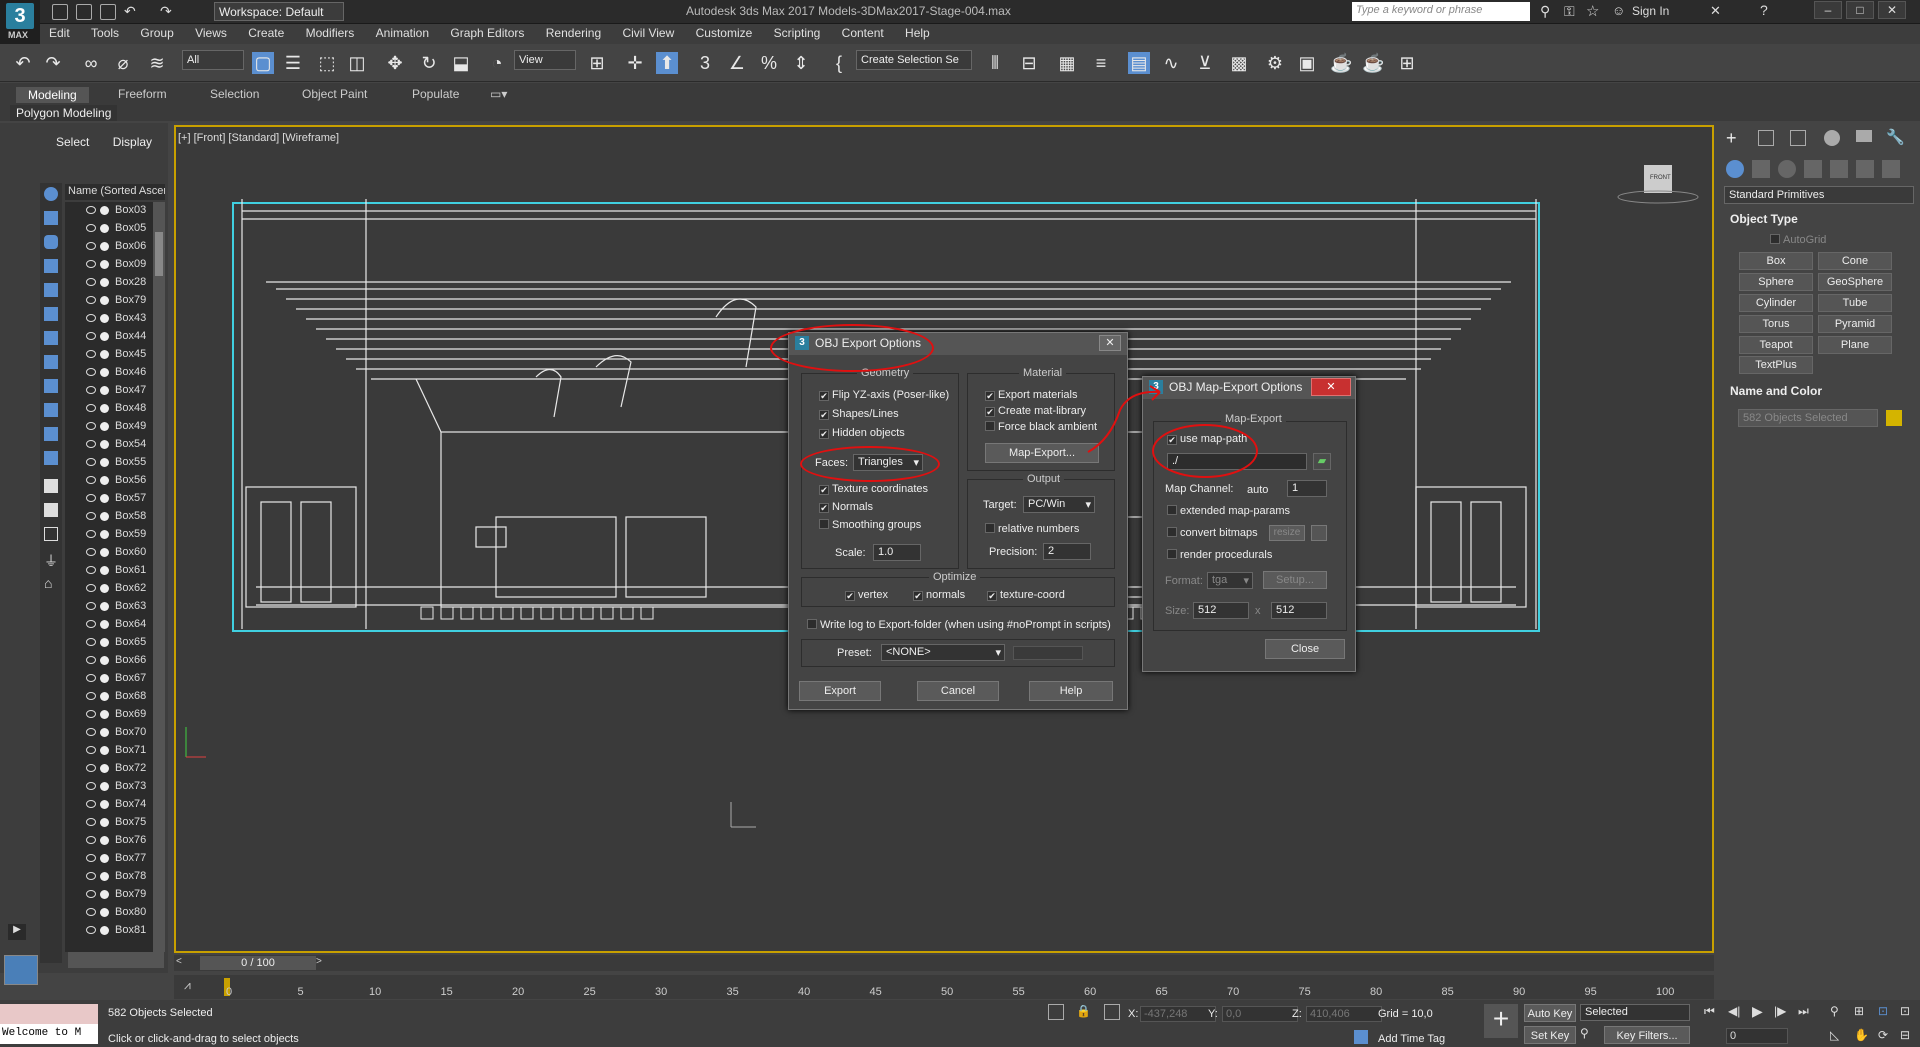 The width and height of the screenshot is (1920, 1047). Describe the element at coordinates (116, 960) in the screenshot. I see `scene-hscrollbar` at that location.